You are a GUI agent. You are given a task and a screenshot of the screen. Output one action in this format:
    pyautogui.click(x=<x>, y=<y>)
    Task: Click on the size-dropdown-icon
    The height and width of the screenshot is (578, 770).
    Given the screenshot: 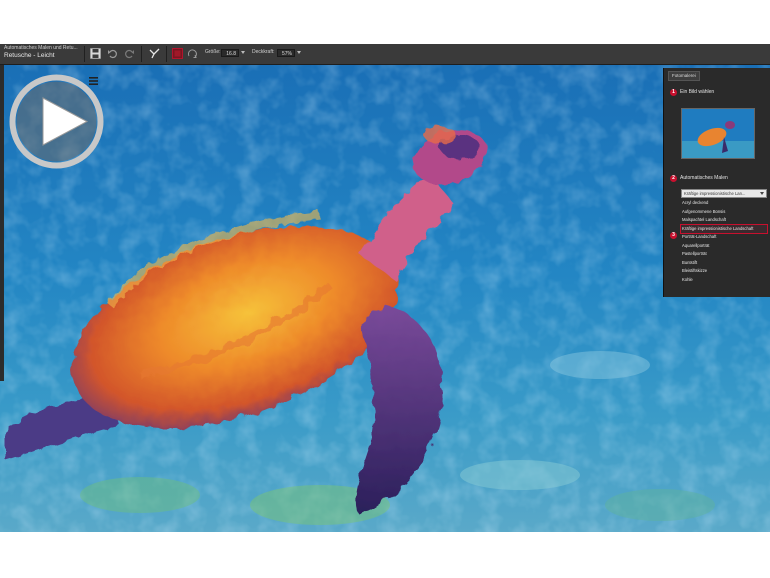 What is the action you would take?
    pyautogui.click(x=243, y=52)
    